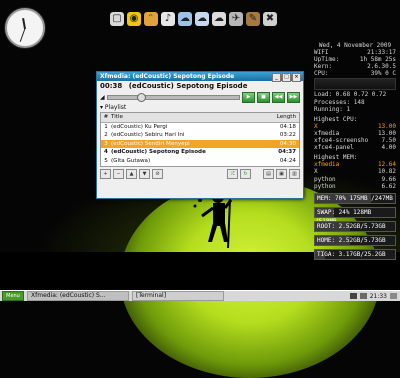 This screenshot has height=378, width=400. Describe the element at coordinates (141, 97) in the screenshot. I see `seek-slider-knob` at that location.